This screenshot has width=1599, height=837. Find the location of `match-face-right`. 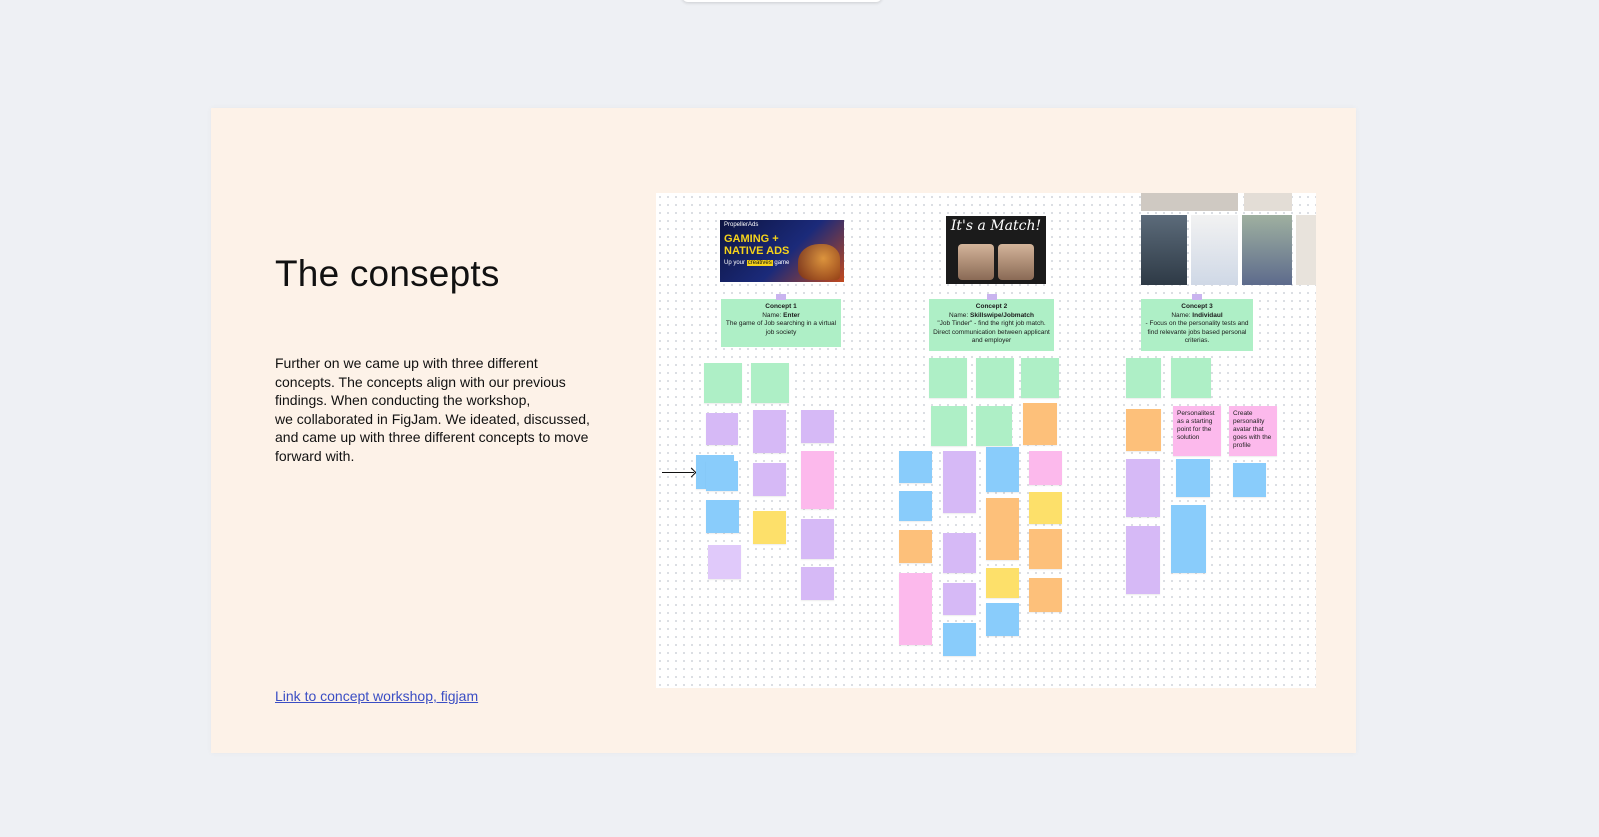

match-face-right is located at coordinates (1016, 262).